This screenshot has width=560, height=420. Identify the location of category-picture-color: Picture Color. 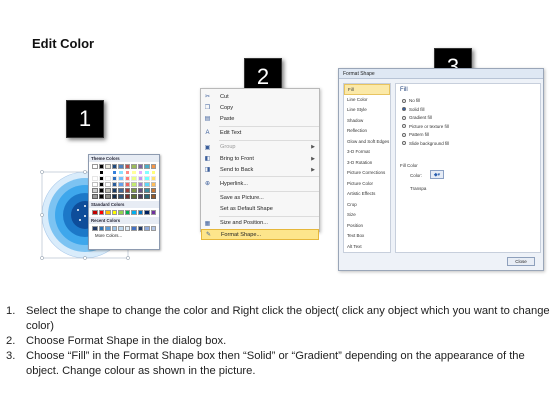
(367, 184).